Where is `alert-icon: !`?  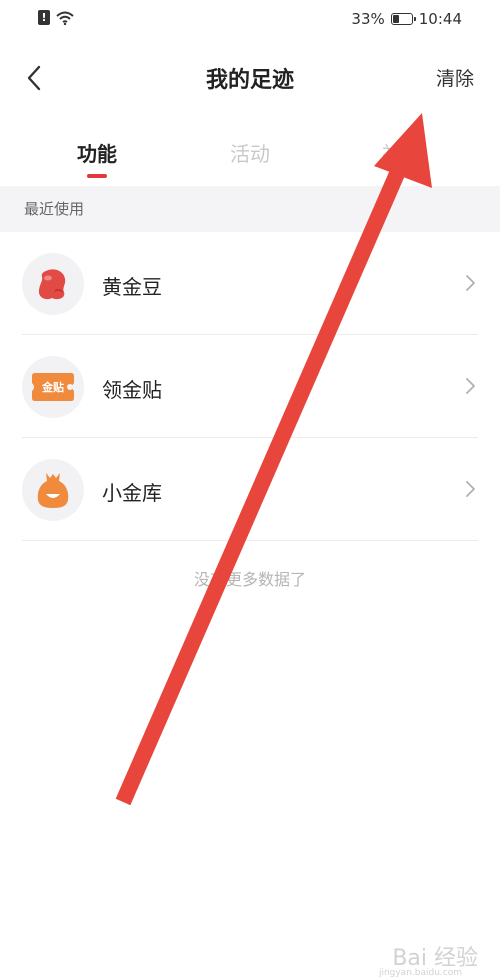 alert-icon: ! is located at coordinates (44, 17).